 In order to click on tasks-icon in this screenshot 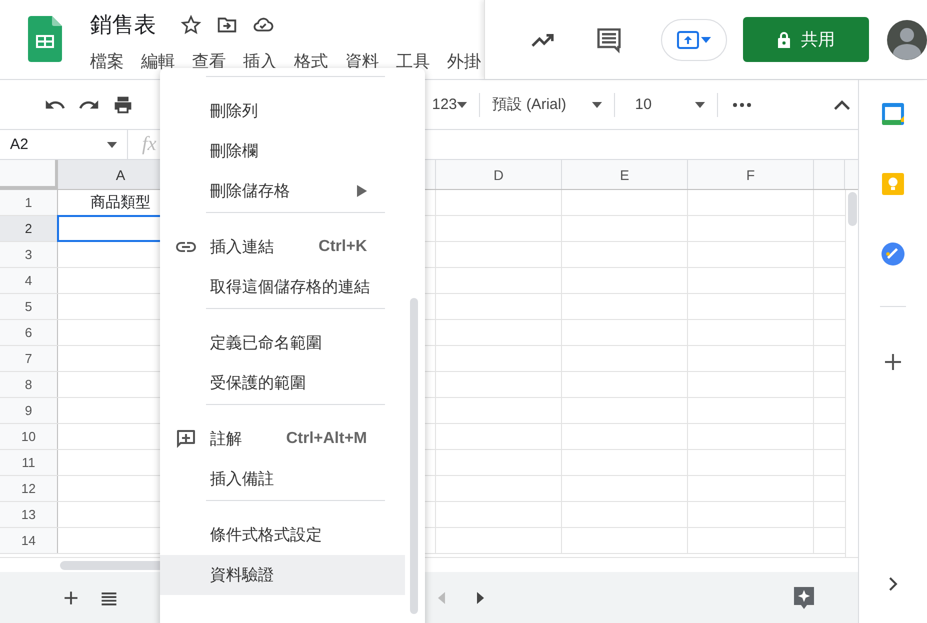, I will do `click(893, 254)`.